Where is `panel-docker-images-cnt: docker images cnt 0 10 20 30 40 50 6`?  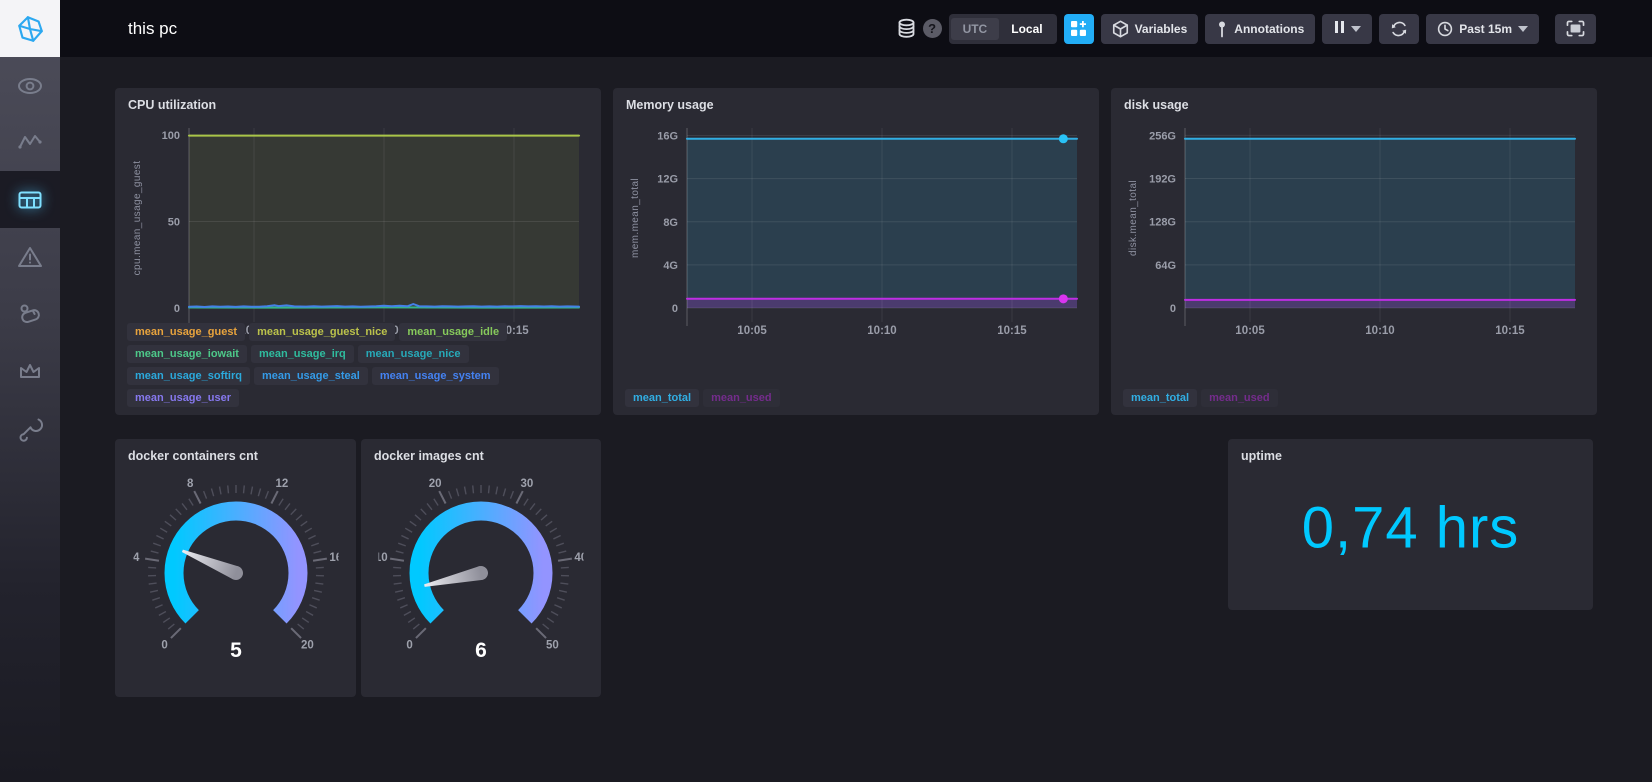
panel-docker-images-cnt: docker images cnt 0 10 20 30 40 50 6 is located at coordinates (481, 568).